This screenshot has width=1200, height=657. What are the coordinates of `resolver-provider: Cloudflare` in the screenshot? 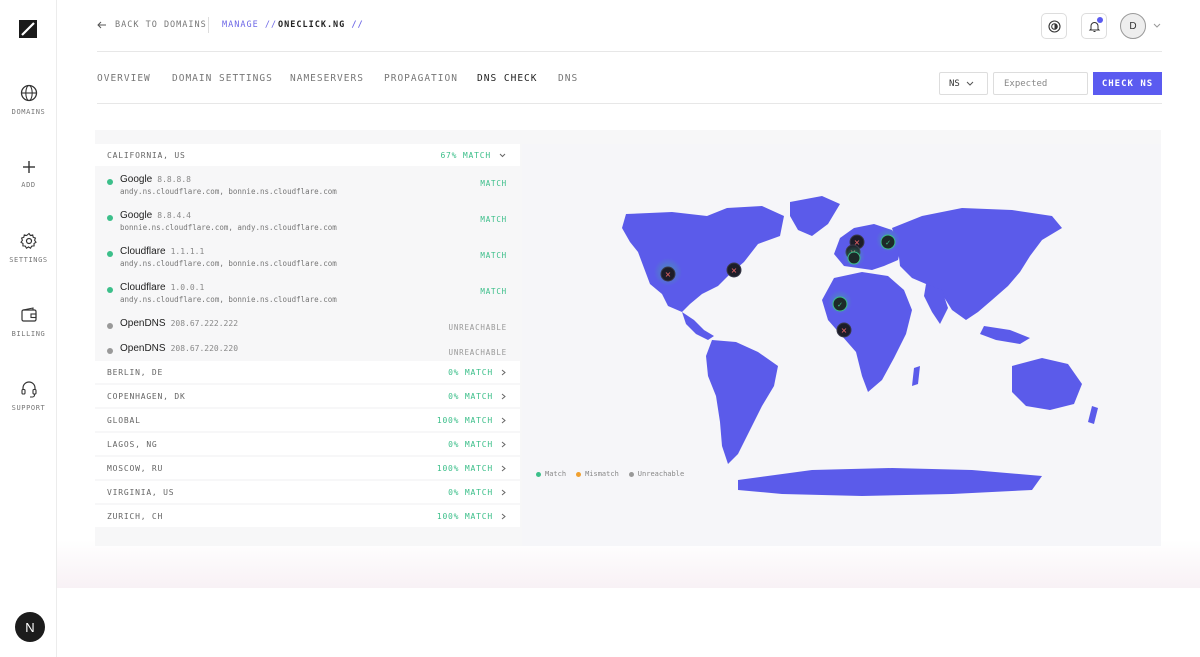 It's located at (143, 251).